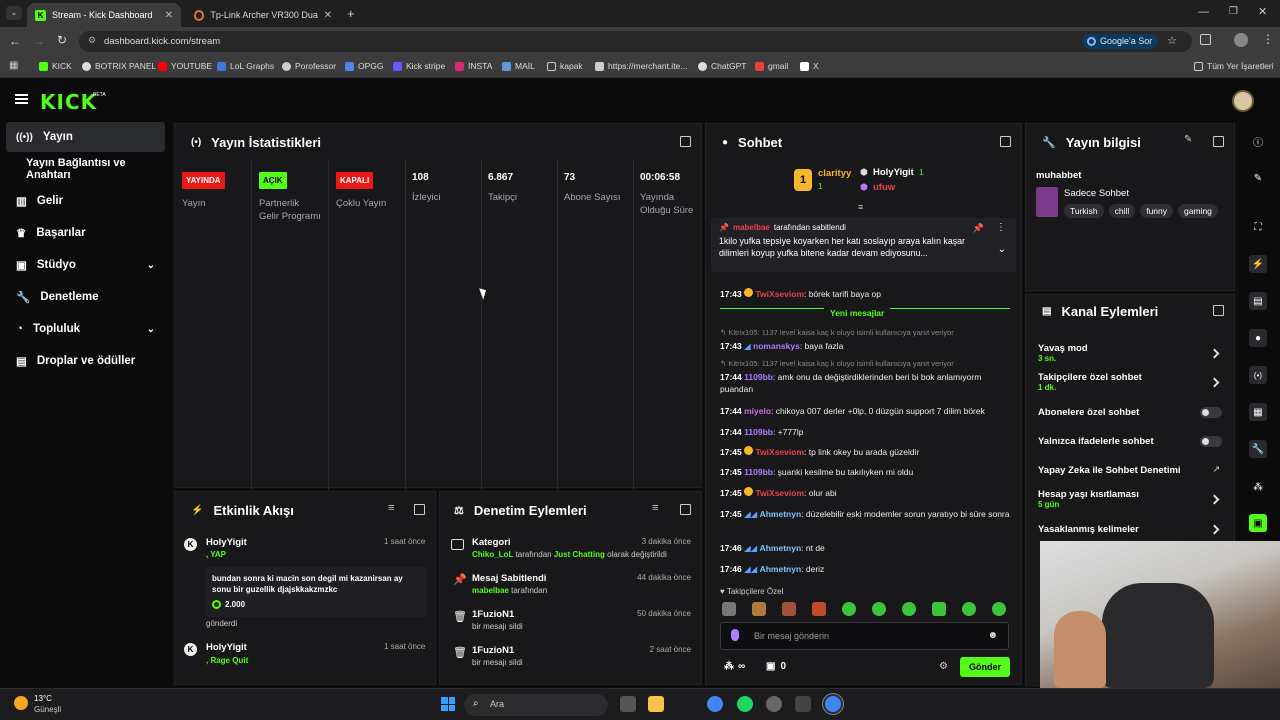 The width and height of the screenshot is (1280, 720). What do you see at coordinates (860, 207) in the screenshot?
I see `expand-top-icon: ≡` at bounding box center [860, 207].